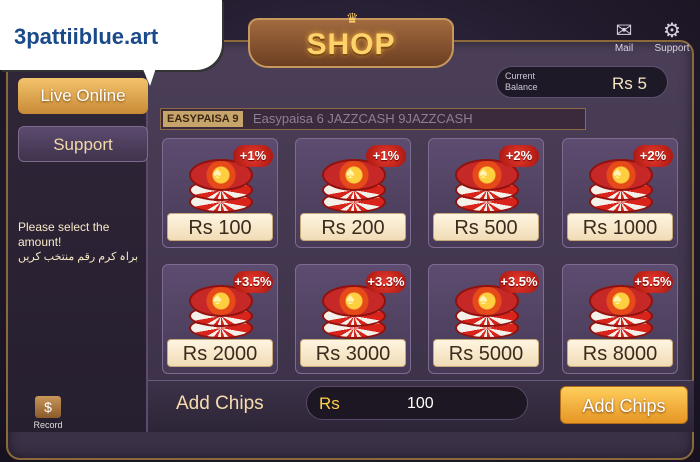 This screenshot has width=700, height=462. Describe the element at coordinates (351, 44) in the screenshot. I see `page-title: SHOP` at that location.